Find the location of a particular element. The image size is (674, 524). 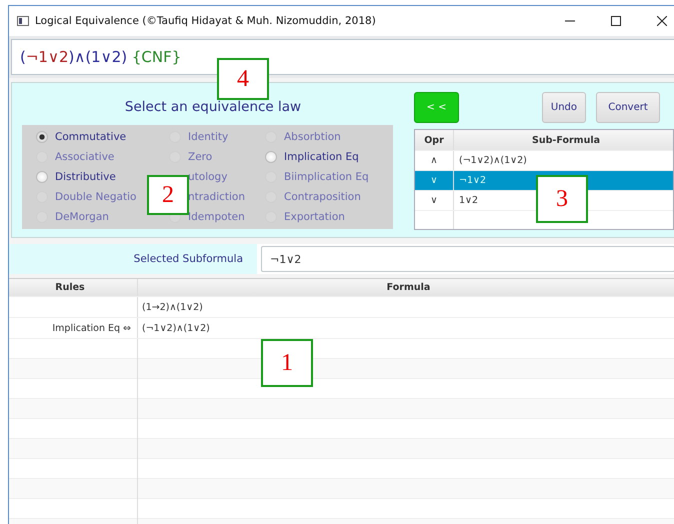

law-radio: Commutative is located at coordinates (81, 137).